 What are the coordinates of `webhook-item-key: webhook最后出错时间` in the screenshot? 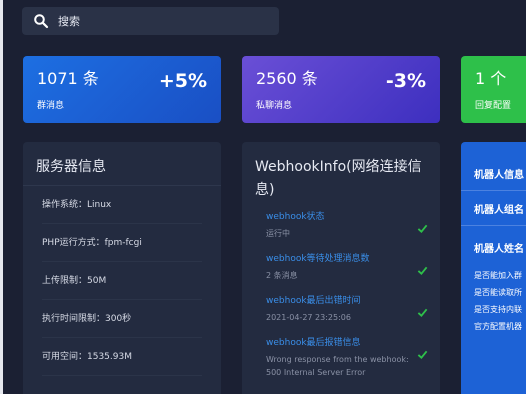 It's located at (353, 301).